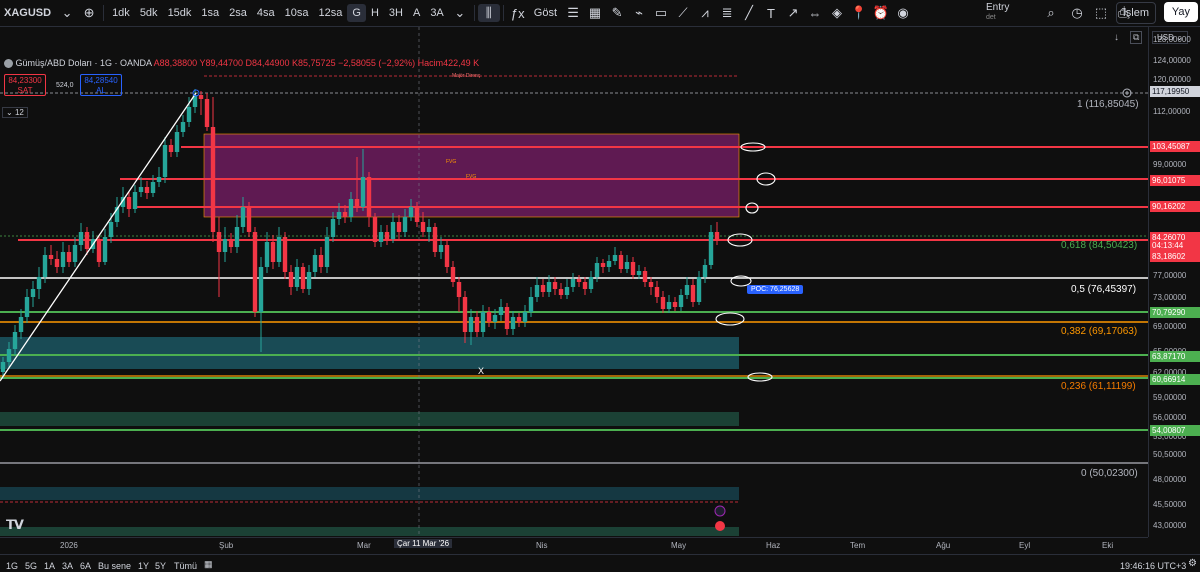 This screenshot has width=1200, height=572. What do you see at coordinates (1172, 60) in the screenshot?
I see `price-tick: 124,00000` at bounding box center [1172, 60].